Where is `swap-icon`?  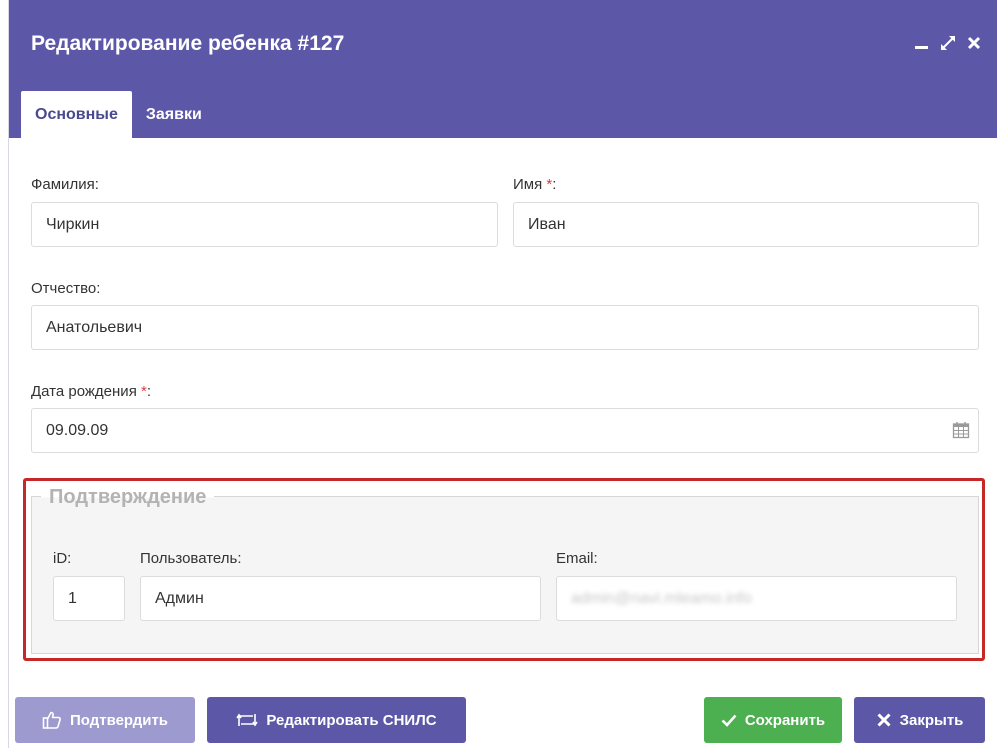
swap-icon is located at coordinates (247, 720).